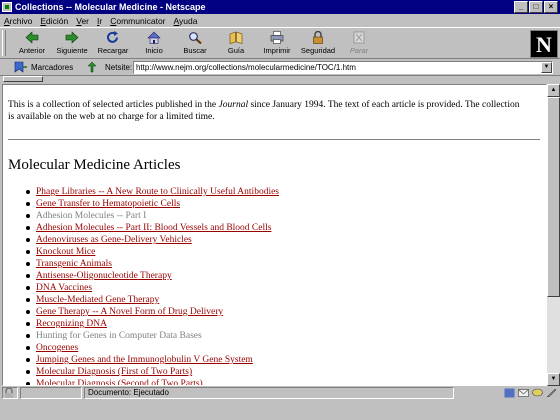 This screenshot has height=420, width=560. What do you see at coordinates (91, 216) in the screenshot?
I see `article-link: Adhesion Molecules -- Part I` at bounding box center [91, 216].